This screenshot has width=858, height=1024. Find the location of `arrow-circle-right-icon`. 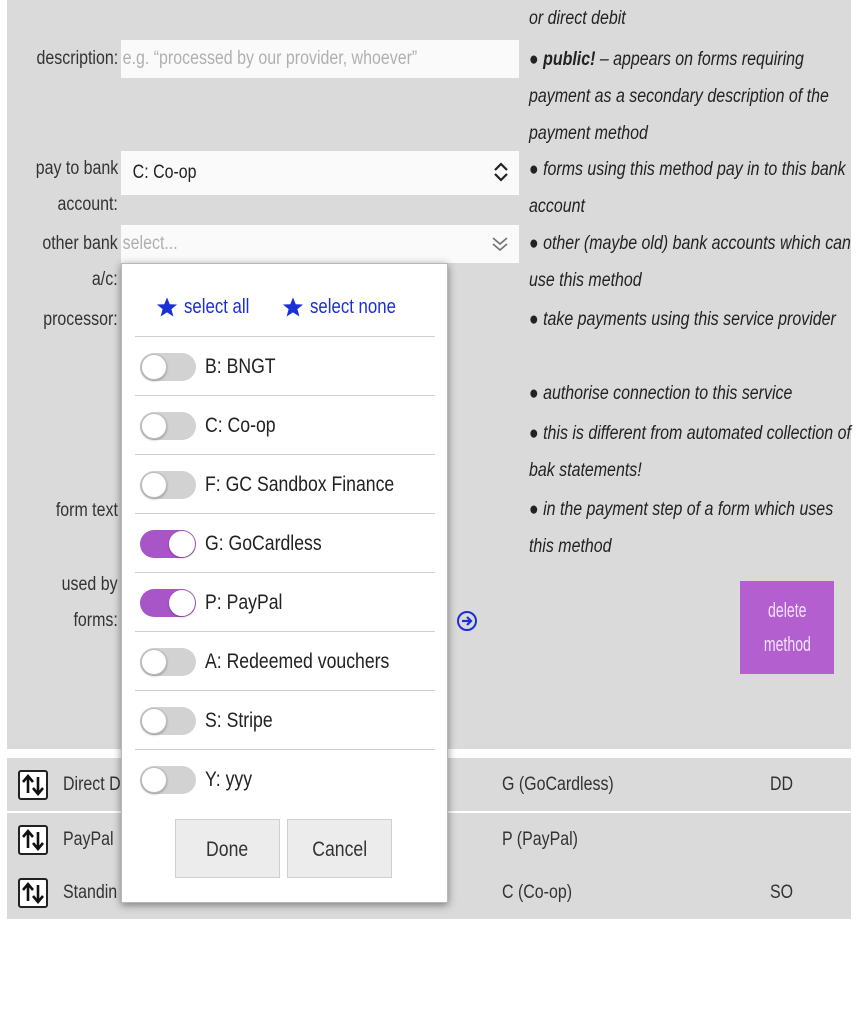

arrow-circle-right-icon is located at coordinates (467, 621).